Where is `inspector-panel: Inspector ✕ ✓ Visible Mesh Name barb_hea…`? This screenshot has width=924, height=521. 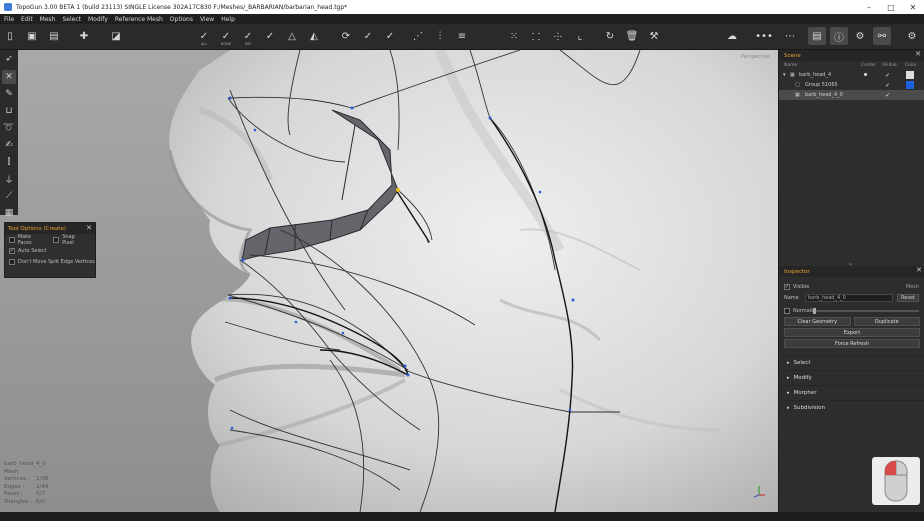 inspector-panel: Inspector ✕ ✓ Visible Mesh Name barb_hea… is located at coordinates (851, 340).